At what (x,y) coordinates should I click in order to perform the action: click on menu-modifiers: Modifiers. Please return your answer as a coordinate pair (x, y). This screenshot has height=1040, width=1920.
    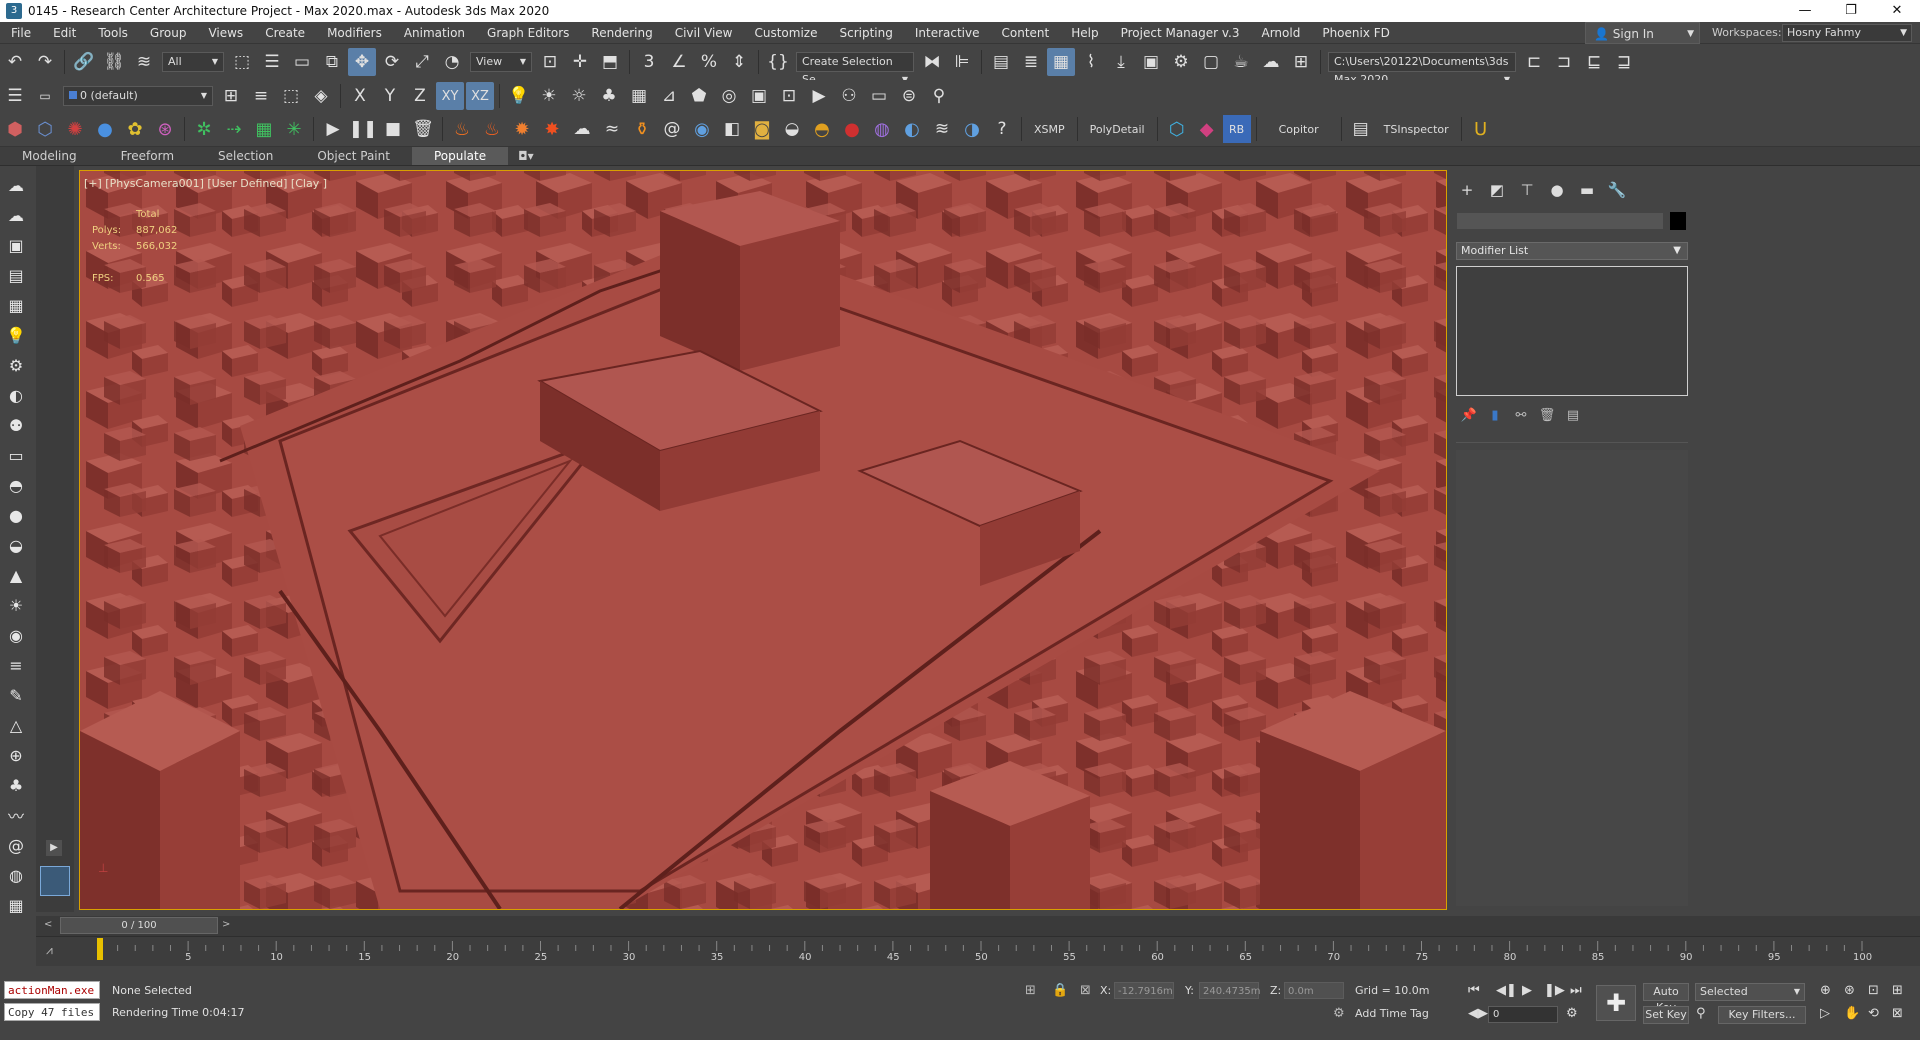
    Looking at the image, I should click on (354, 33).